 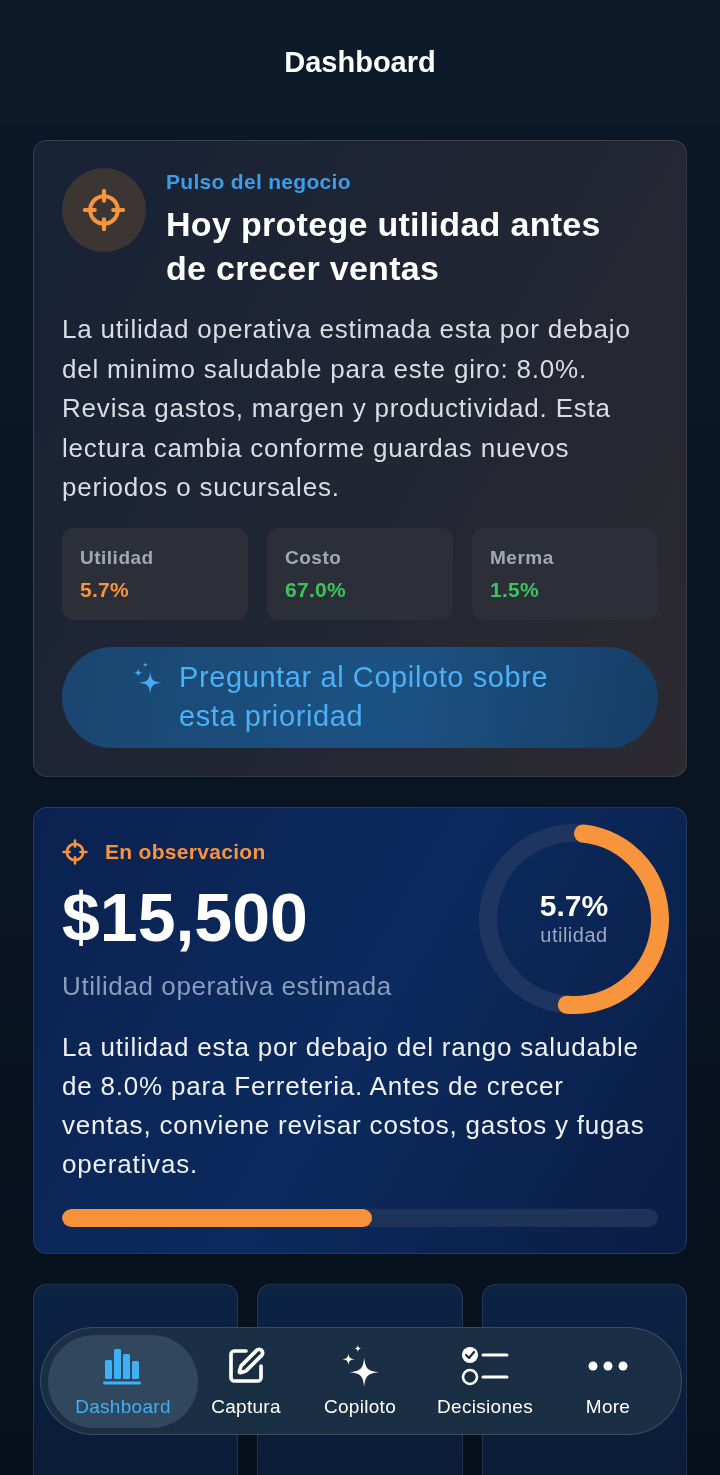 I want to click on tab-item: Copiloto, so click(x=360, y=1381).